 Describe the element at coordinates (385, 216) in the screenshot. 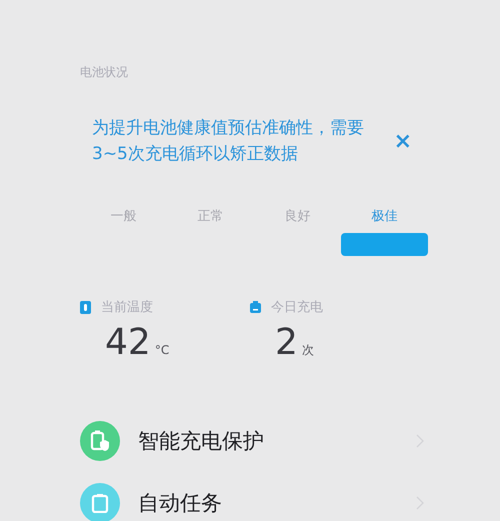

I see `grade-label: 极佳` at that location.